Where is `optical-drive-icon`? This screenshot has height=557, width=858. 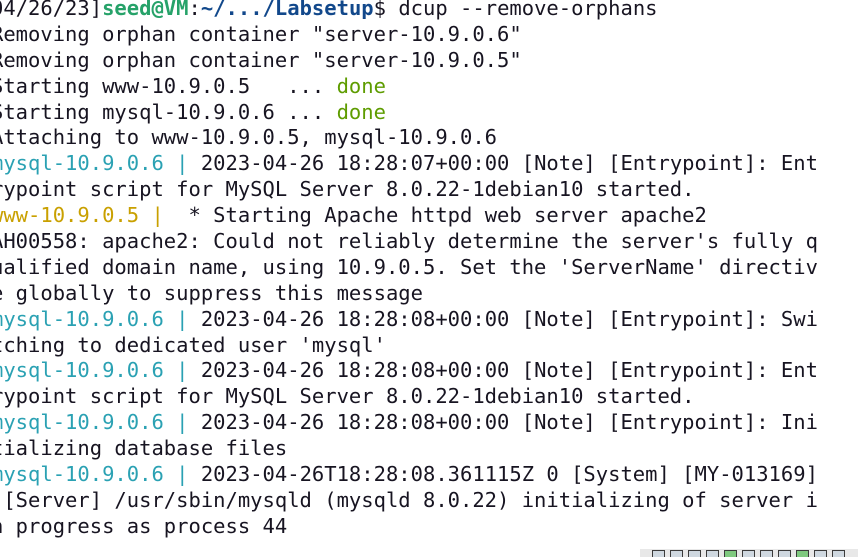
optical-drive-icon is located at coordinates (676, 553).